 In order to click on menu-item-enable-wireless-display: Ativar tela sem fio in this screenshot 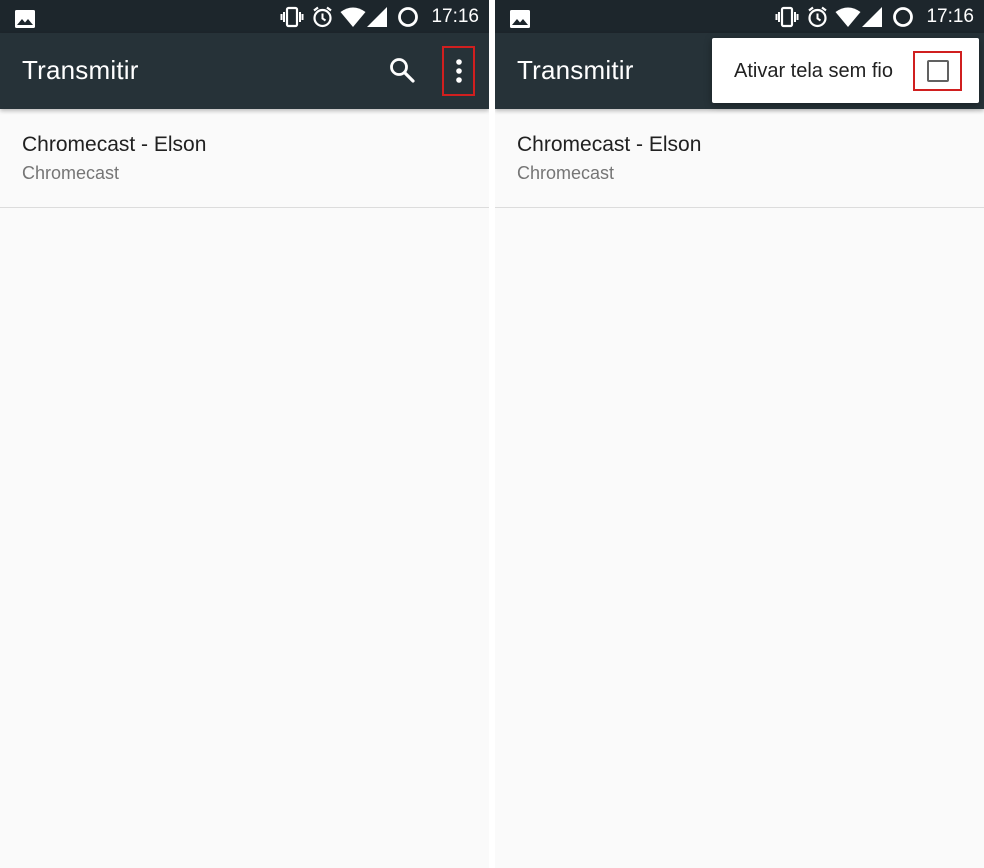, I will do `click(813, 71)`.